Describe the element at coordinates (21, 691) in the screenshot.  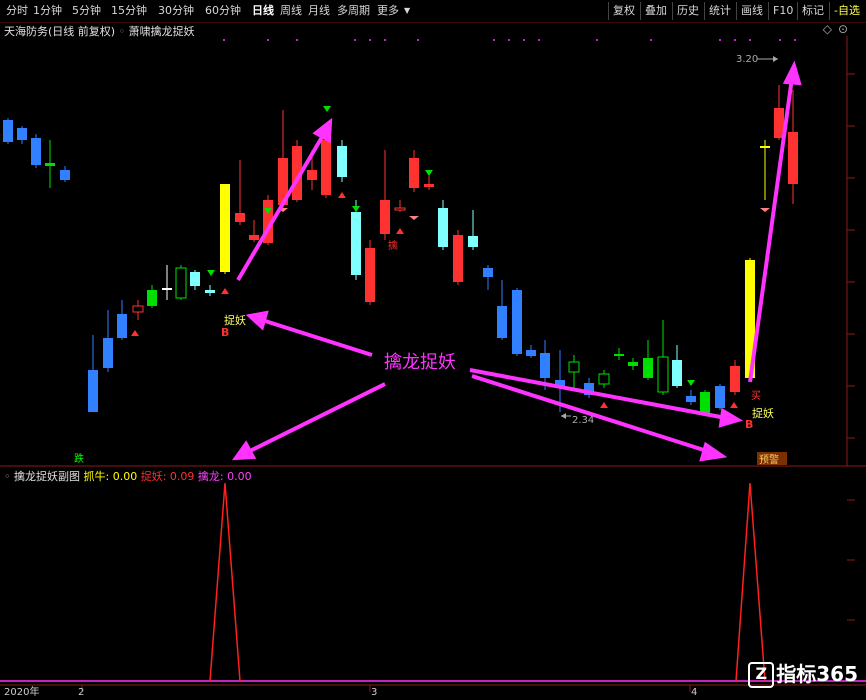
I see `x-axis-label-2020: 2020年` at that location.